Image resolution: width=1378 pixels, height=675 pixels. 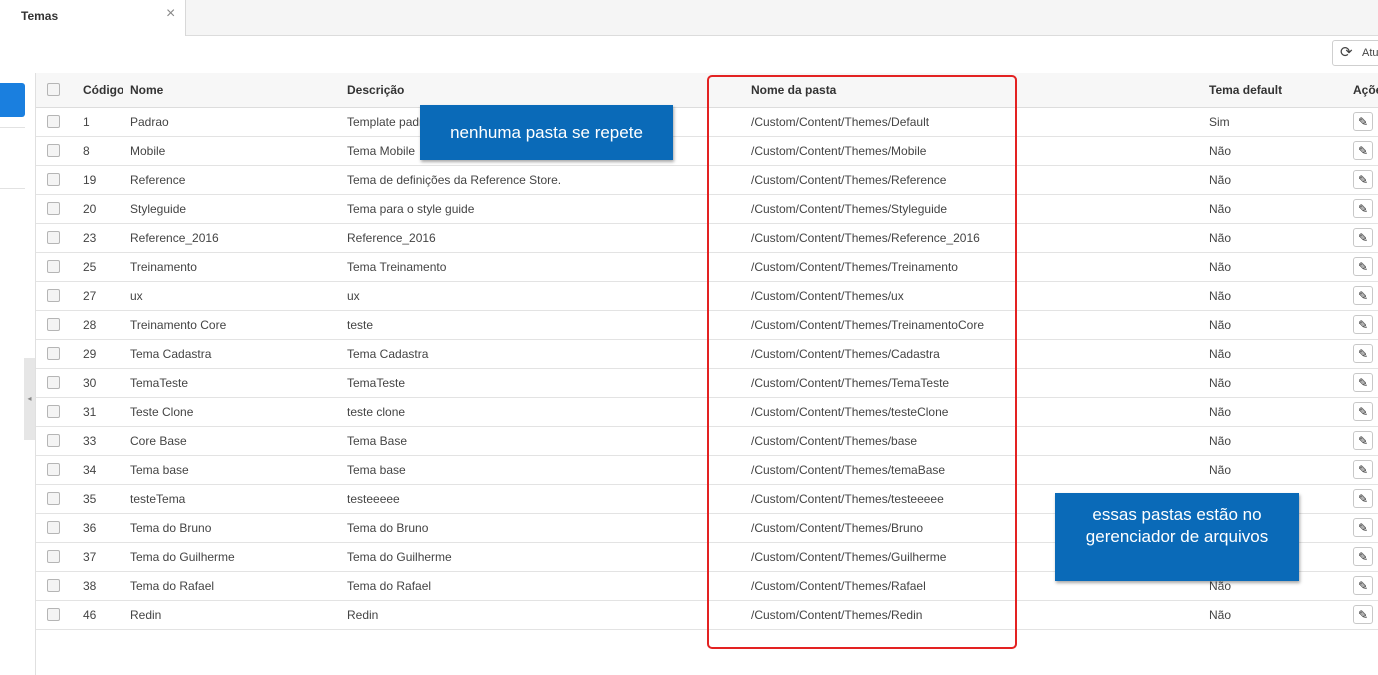 I want to click on cell-code: 35, so click(x=90, y=499).